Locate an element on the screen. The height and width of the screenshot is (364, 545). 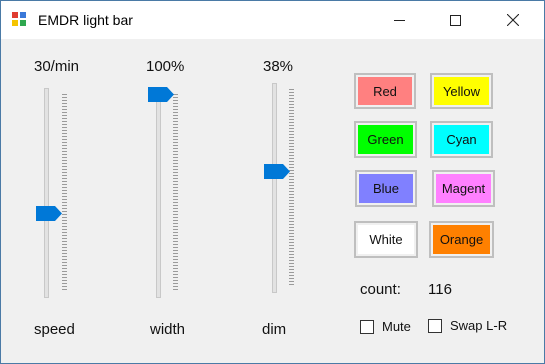
minimize-button is located at coordinates (399, 20).